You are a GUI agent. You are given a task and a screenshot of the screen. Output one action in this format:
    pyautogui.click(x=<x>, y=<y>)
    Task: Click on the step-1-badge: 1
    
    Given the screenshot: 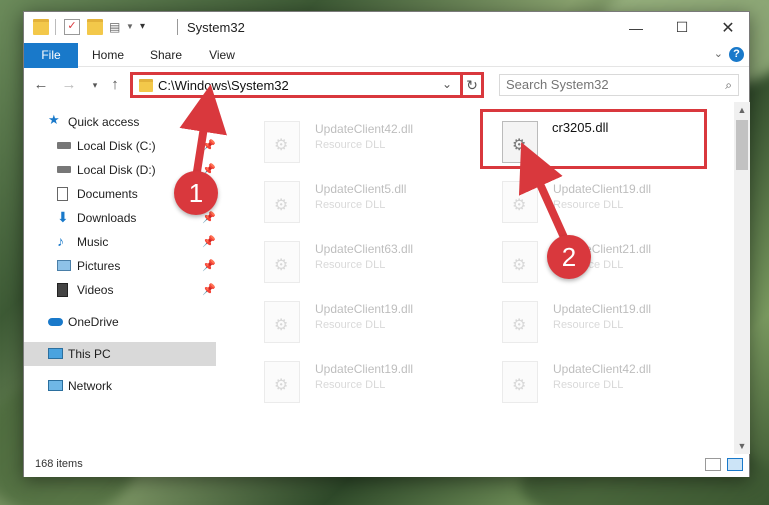 What is the action you would take?
    pyautogui.click(x=196, y=193)
    